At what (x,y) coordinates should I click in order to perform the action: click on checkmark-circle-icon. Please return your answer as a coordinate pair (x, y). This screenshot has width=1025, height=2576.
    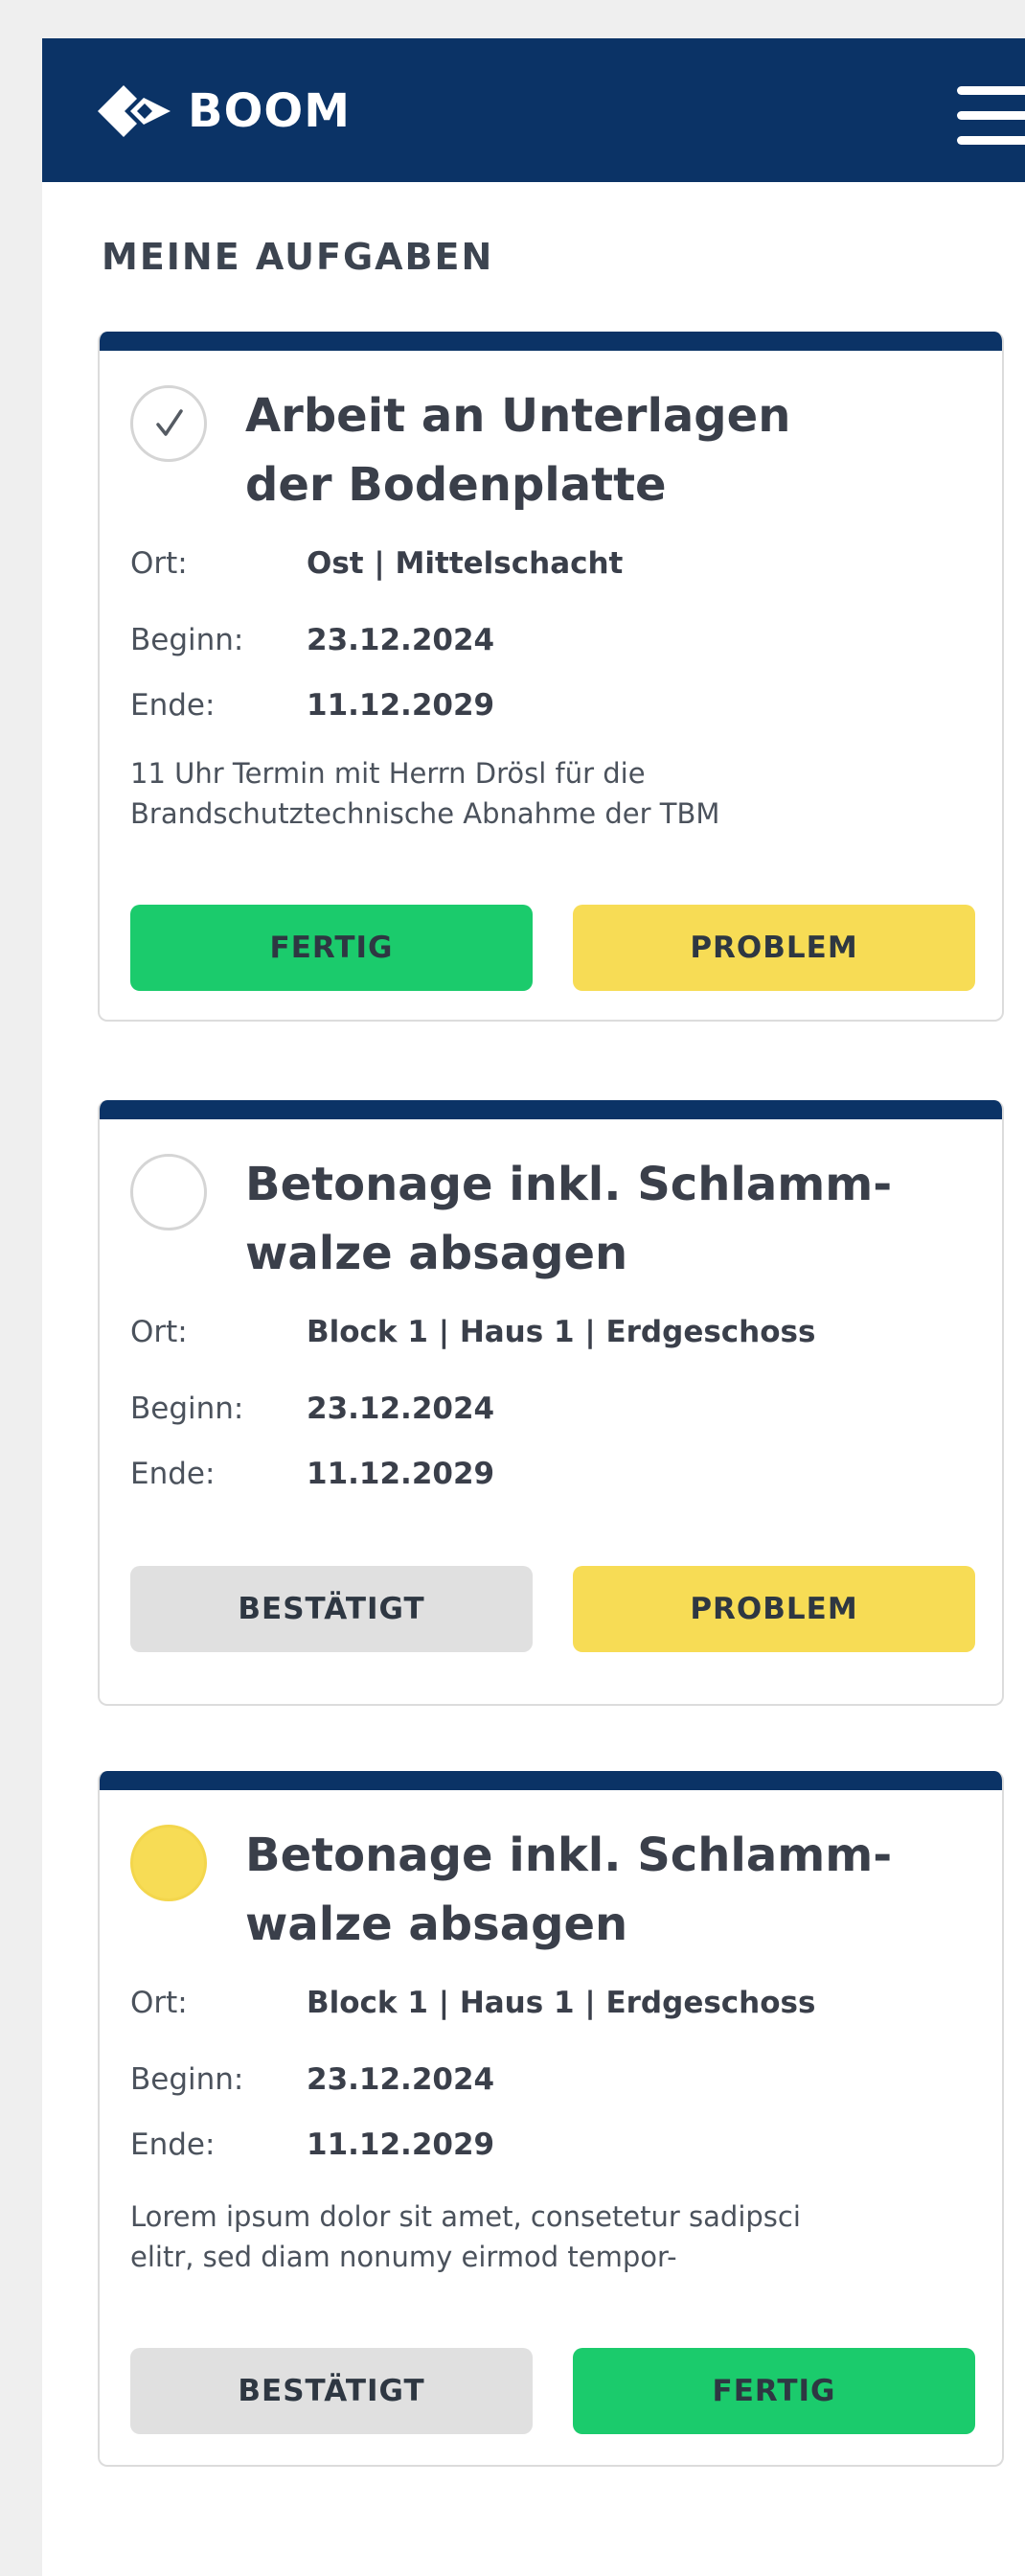
    Looking at the image, I should click on (169, 423).